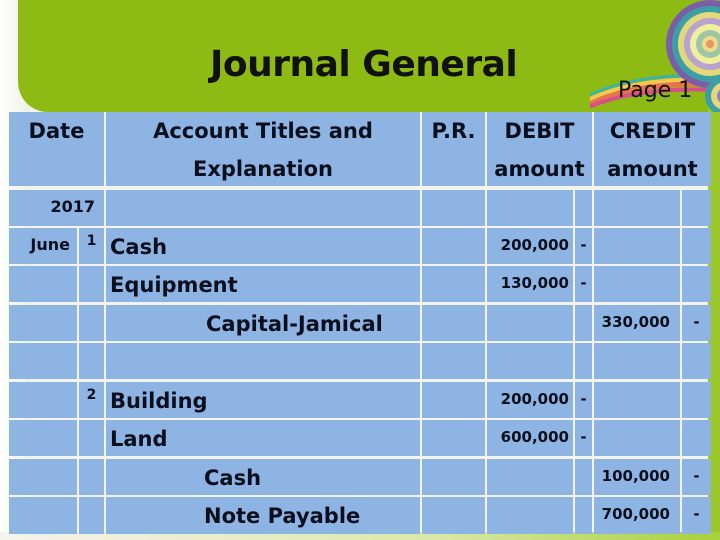  Describe the element at coordinates (637, 208) in the screenshot. I see `year-row-credit` at that location.